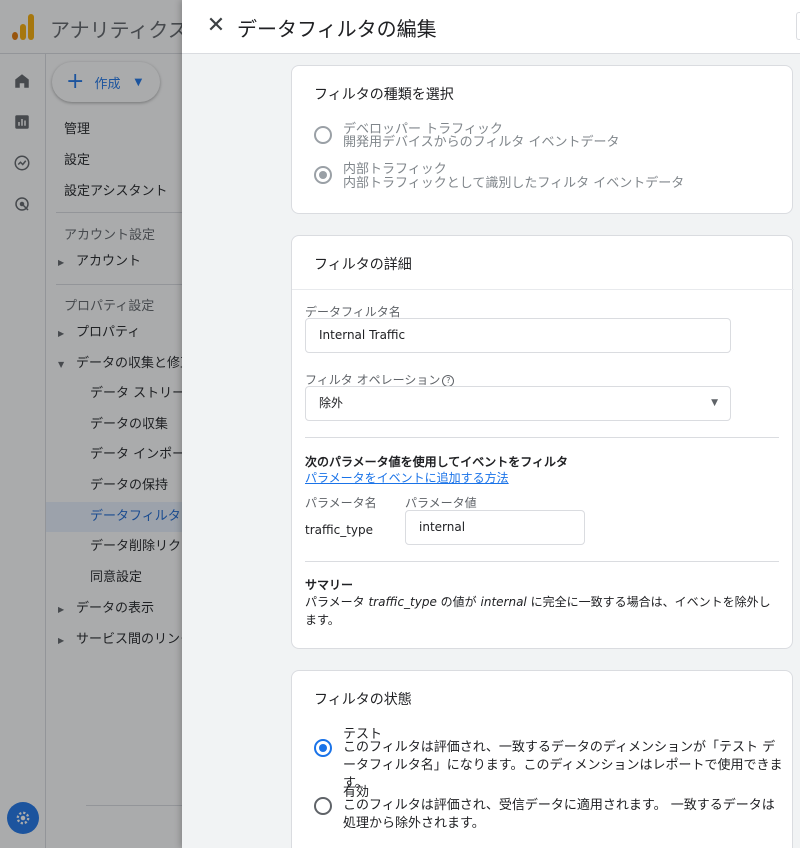  What do you see at coordinates (323, 748) in the screenshot?
I see `radio-test-state` at bounding box center [323, 748].